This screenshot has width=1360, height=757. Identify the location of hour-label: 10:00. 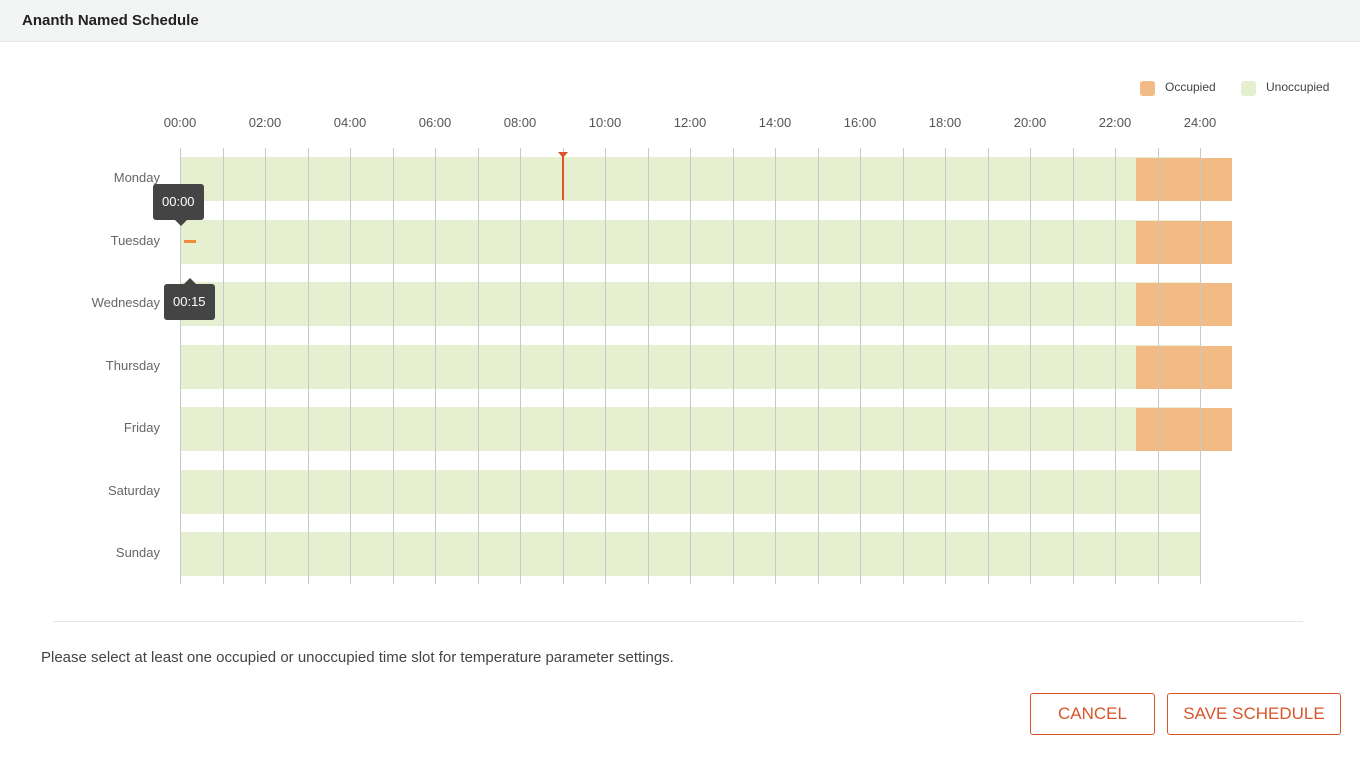
(605, 122).